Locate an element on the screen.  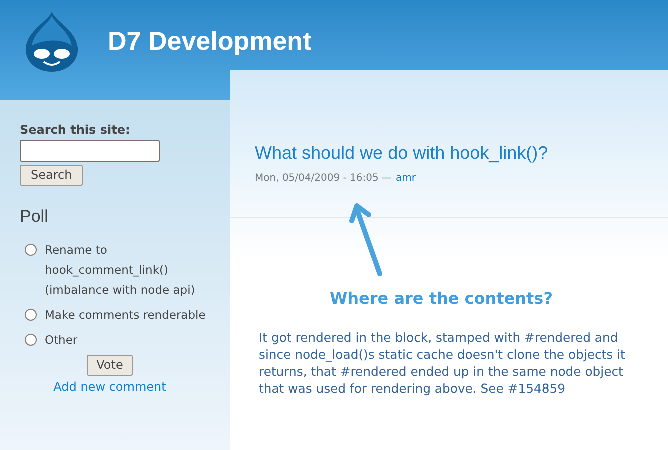
search-field is located at coordinates (90, 151).